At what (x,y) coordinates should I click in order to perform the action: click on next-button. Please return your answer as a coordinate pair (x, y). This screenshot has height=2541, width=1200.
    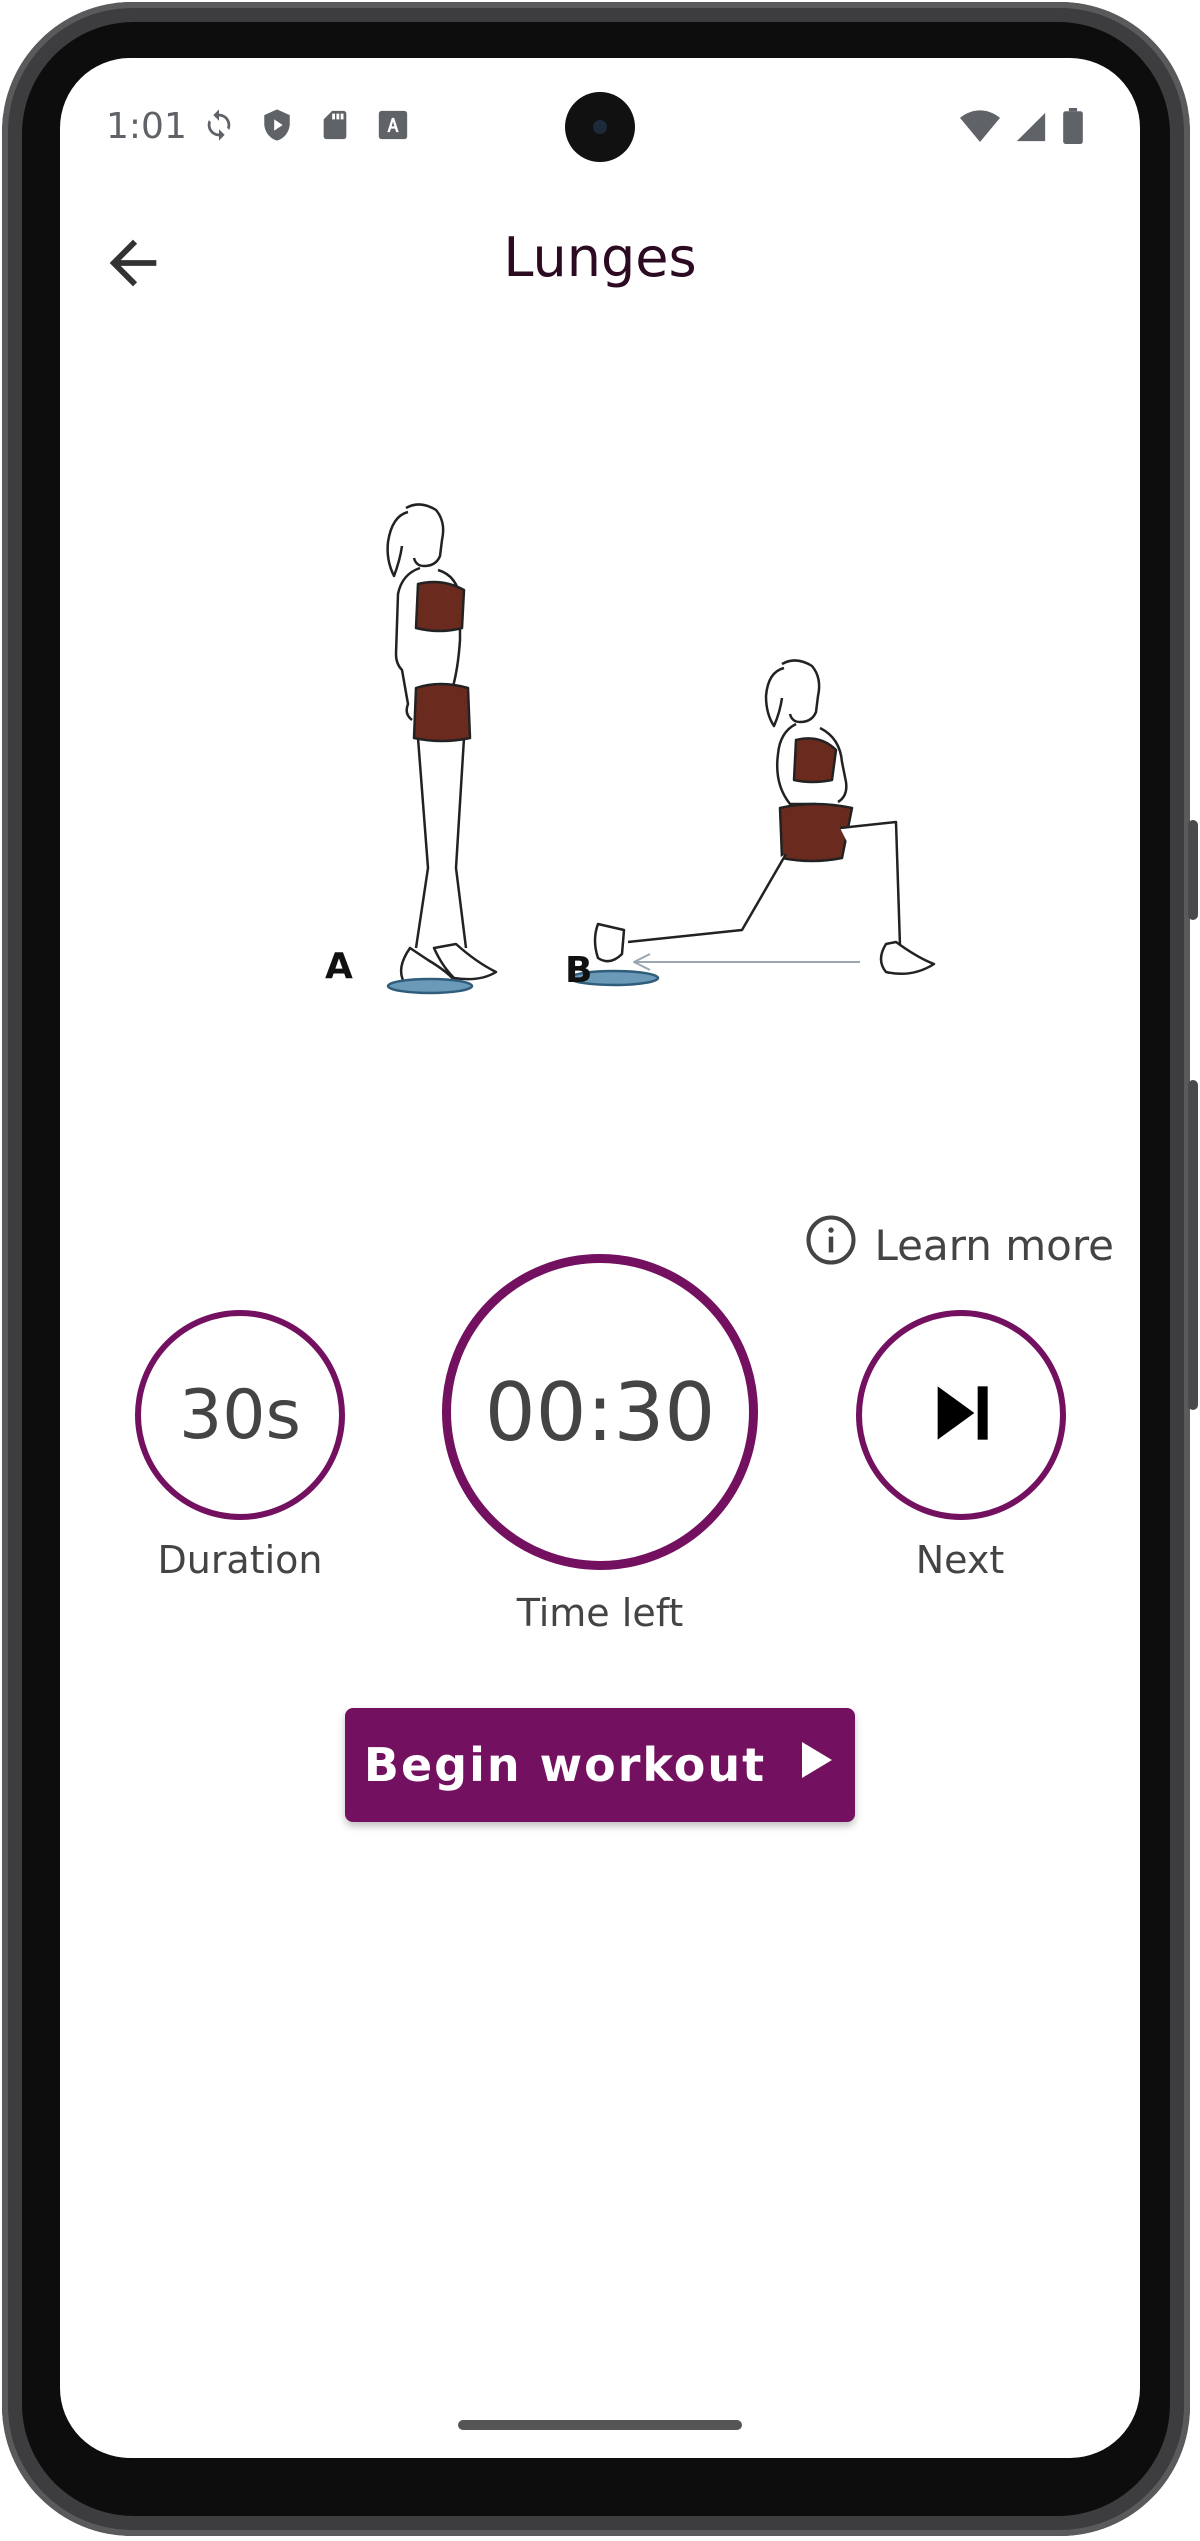
    Looking at the image, I should click on (961, 1415).